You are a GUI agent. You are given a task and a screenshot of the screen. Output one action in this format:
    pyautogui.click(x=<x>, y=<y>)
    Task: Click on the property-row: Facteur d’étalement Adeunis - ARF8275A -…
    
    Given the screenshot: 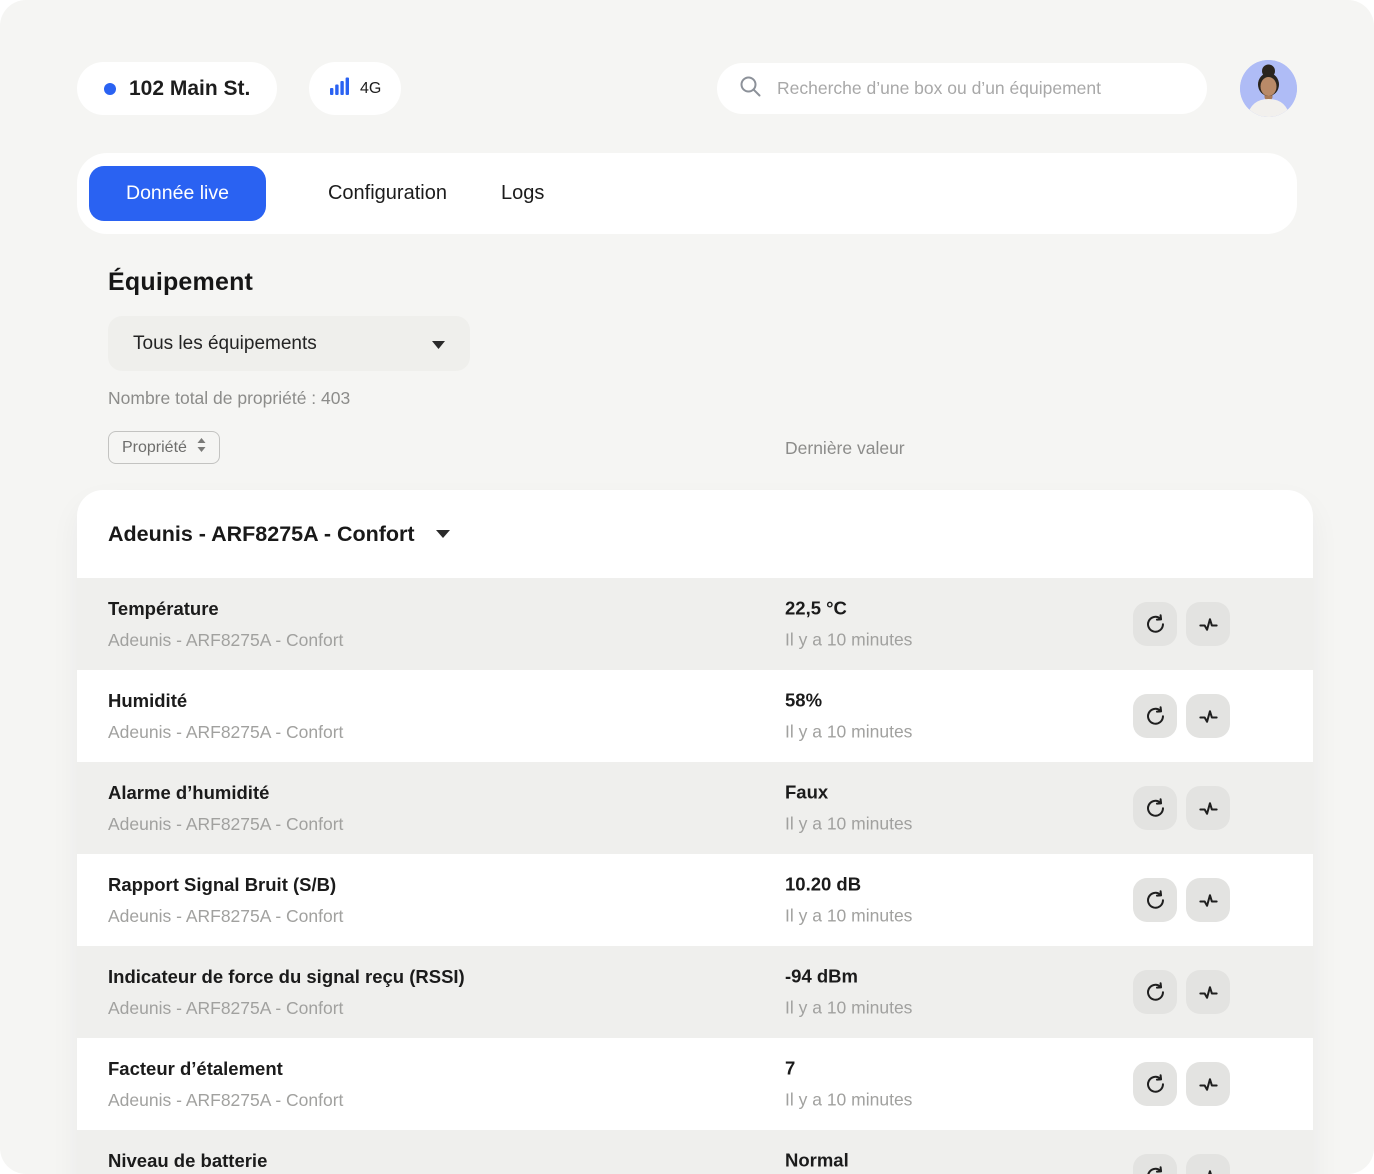 What is the action you would take?
    pyautogui.click(x=695, y=1084)
    